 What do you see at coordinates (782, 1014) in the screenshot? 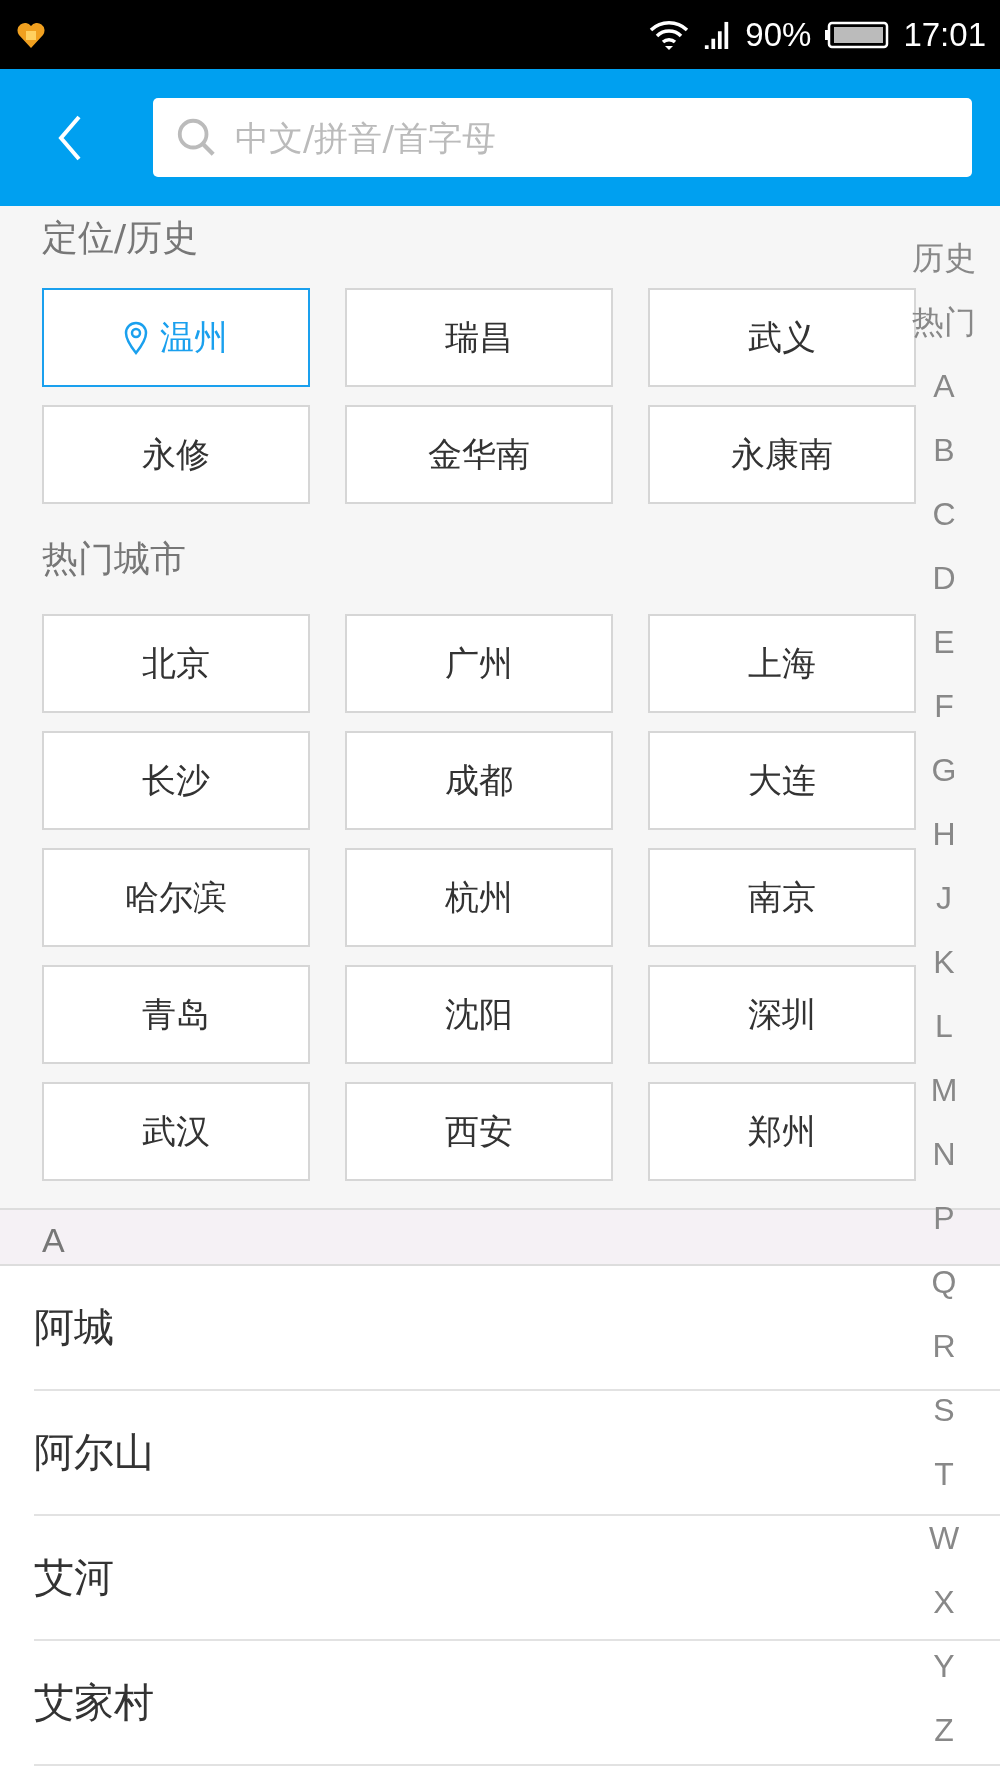
I see `city-button: 深圳` at bounding box center [782, 1014].